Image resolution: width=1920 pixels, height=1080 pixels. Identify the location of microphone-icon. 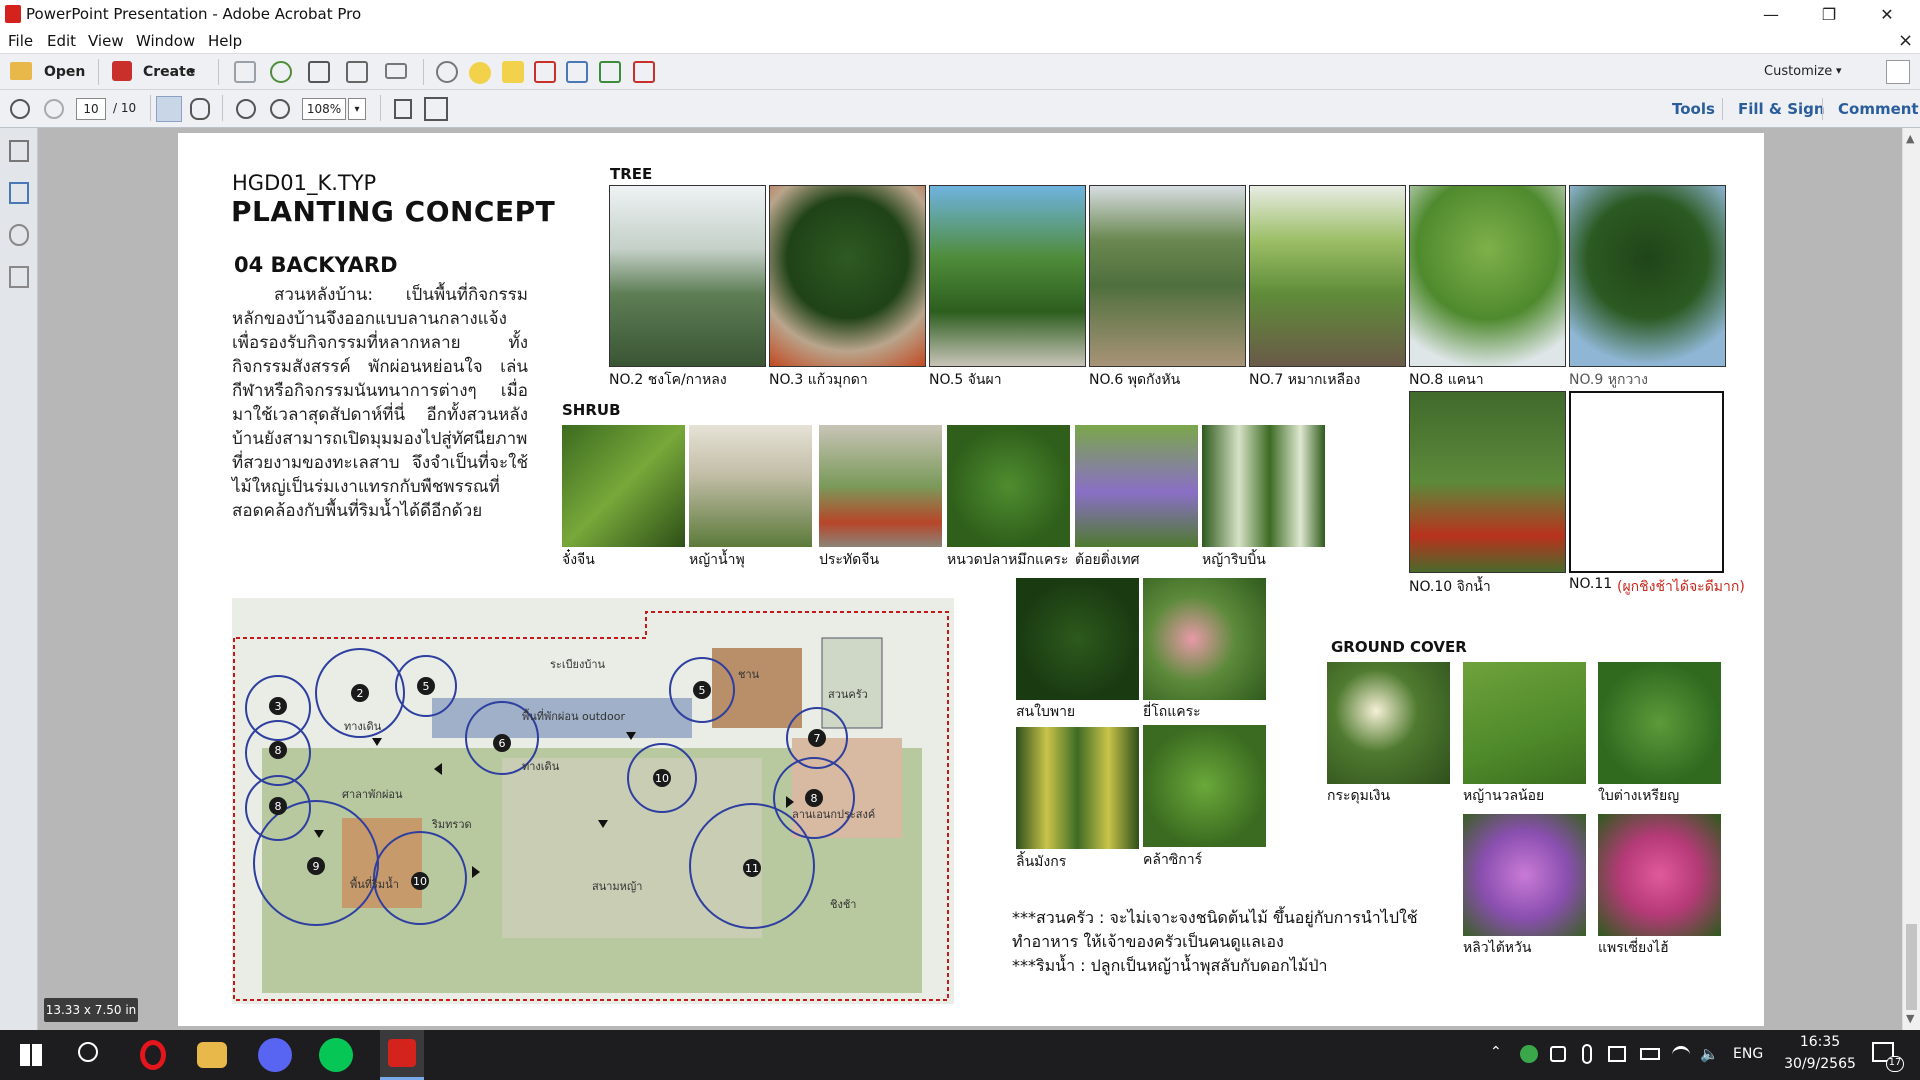
(1587, 1054).